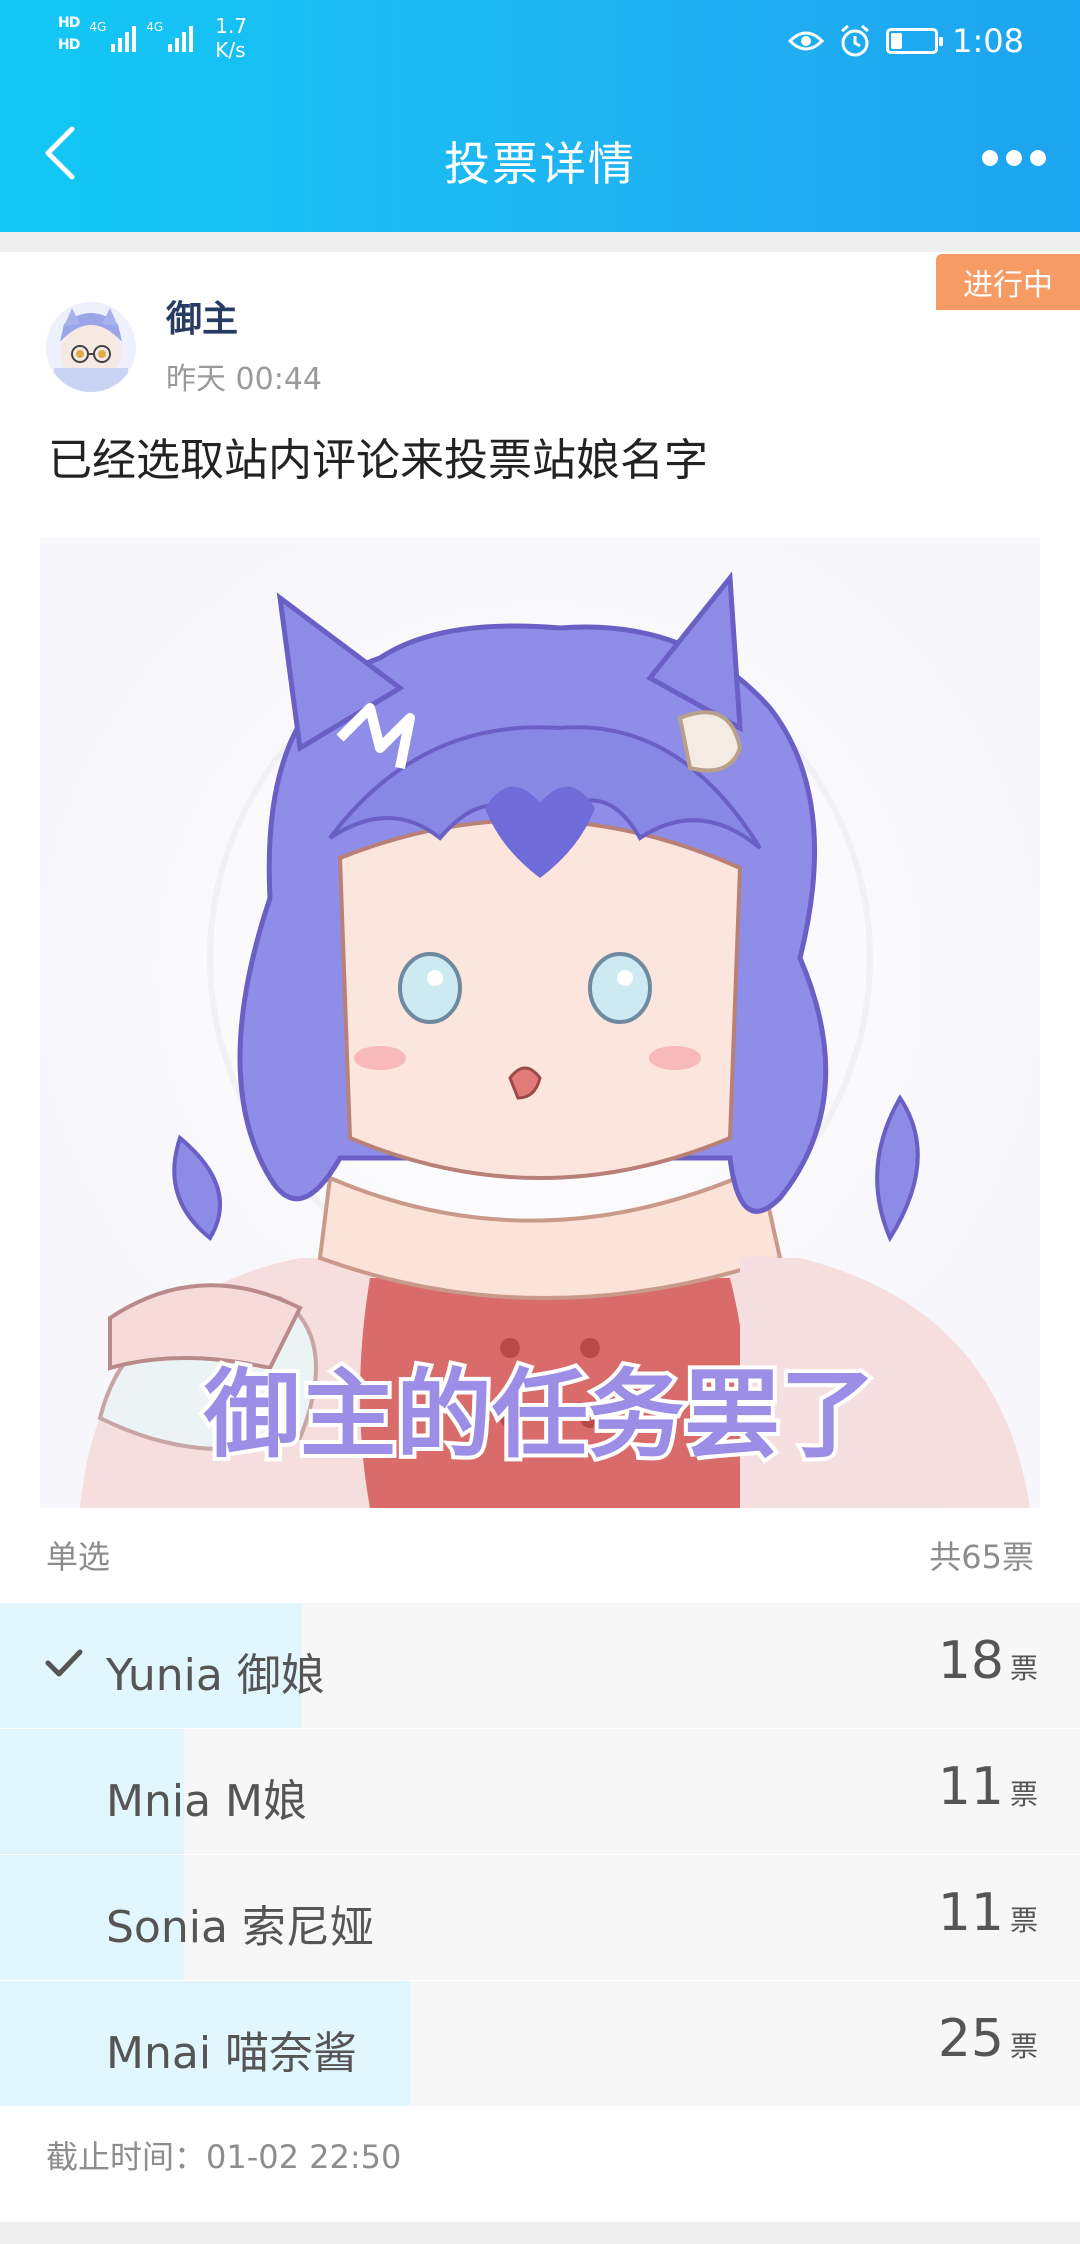 The height and width of the screenshot is (2244, 1080). I want to click on vote-option: Mnai 喵奈酱 25 票, so click(540, 2043).